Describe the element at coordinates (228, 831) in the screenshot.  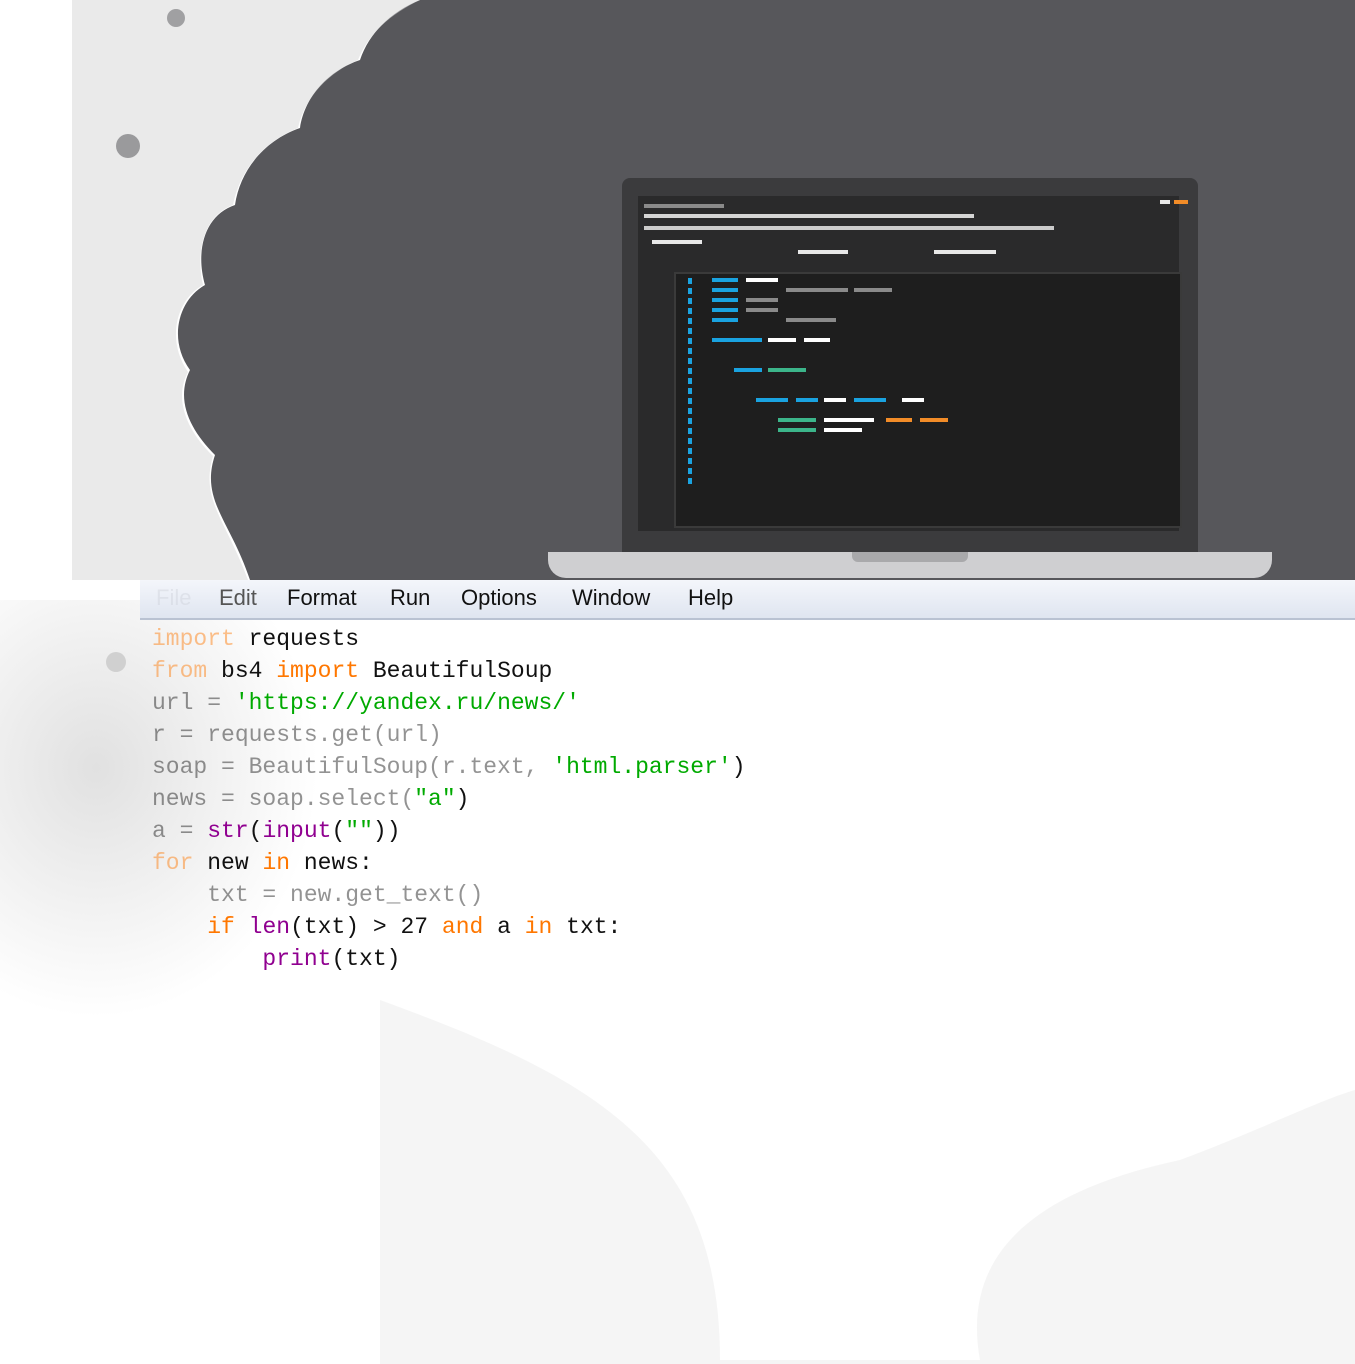
I see `code-token: str` at that location.